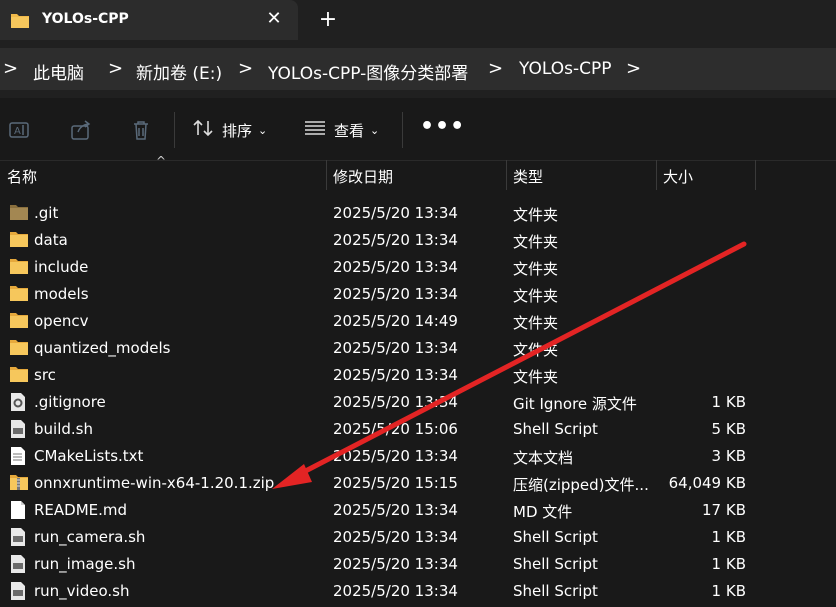 The width and height of the screenshot is (836, 607). I want to click on file-row: .git 2025/5/20 13:34 文件夹, so click(418, 213).